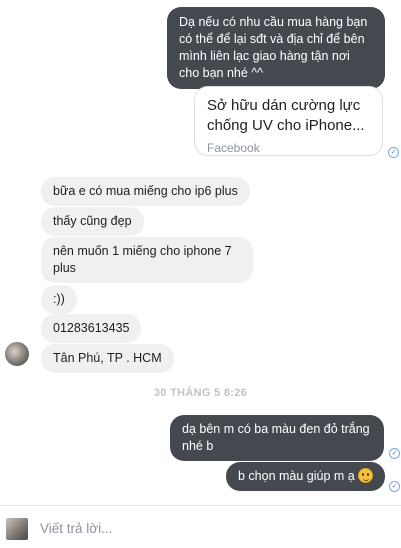 This screenshot has height=548, width=401. I want to click on outgoing-message: dạ bên m có ba màu đen đỏ trắng nhé b, so click(277, 438).